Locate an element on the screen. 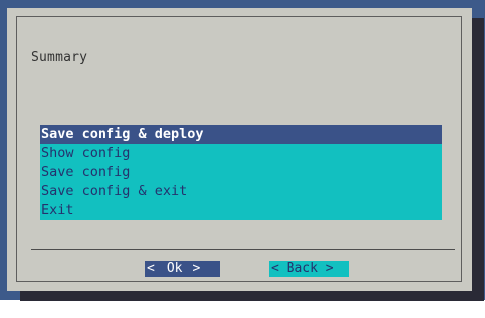  menu-item-exit: Exit is located at coordinates (241, 210).